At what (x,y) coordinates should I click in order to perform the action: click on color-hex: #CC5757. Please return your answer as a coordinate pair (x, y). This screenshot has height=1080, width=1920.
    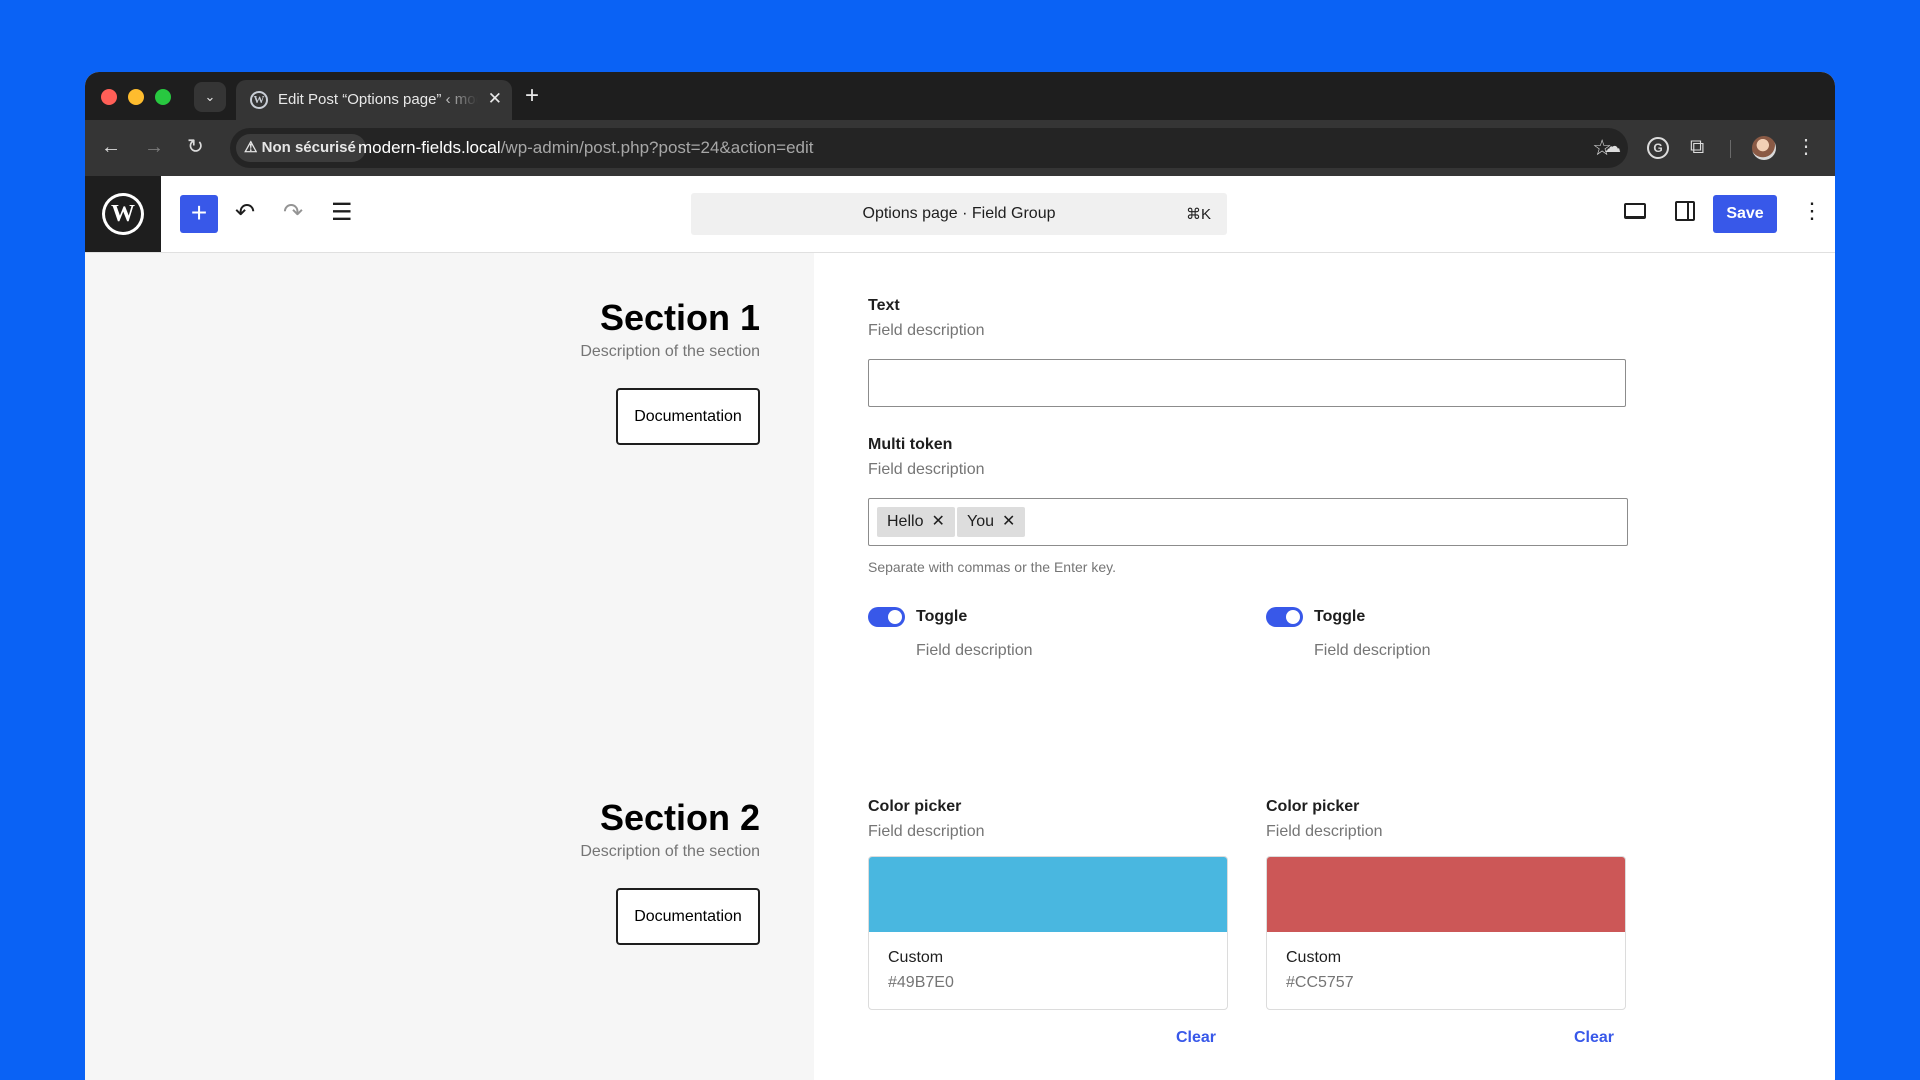
    Looking at the image, I should click on (1320, 982).